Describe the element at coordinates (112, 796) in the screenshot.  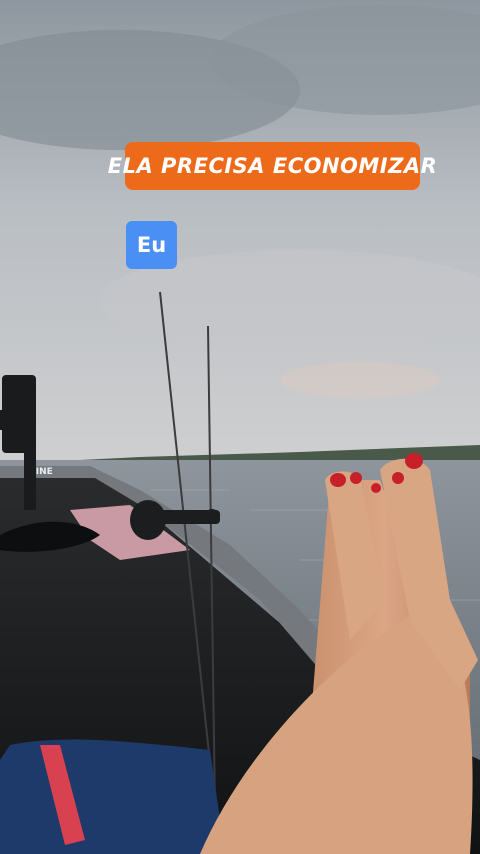
I see `blue-jacket` at that location.